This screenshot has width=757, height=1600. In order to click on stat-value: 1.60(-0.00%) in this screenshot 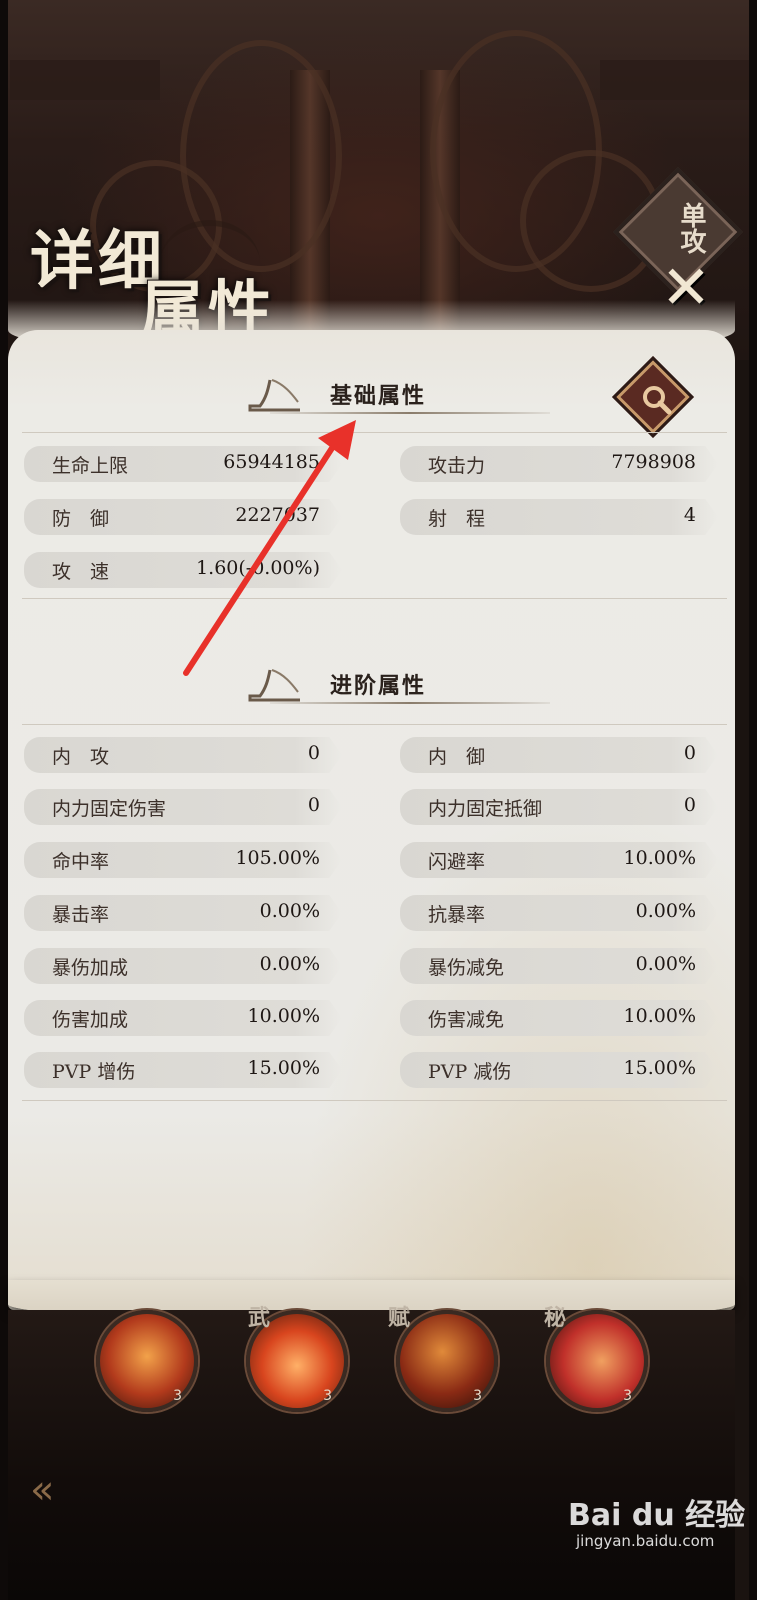, I will do `click(258, 568)`.